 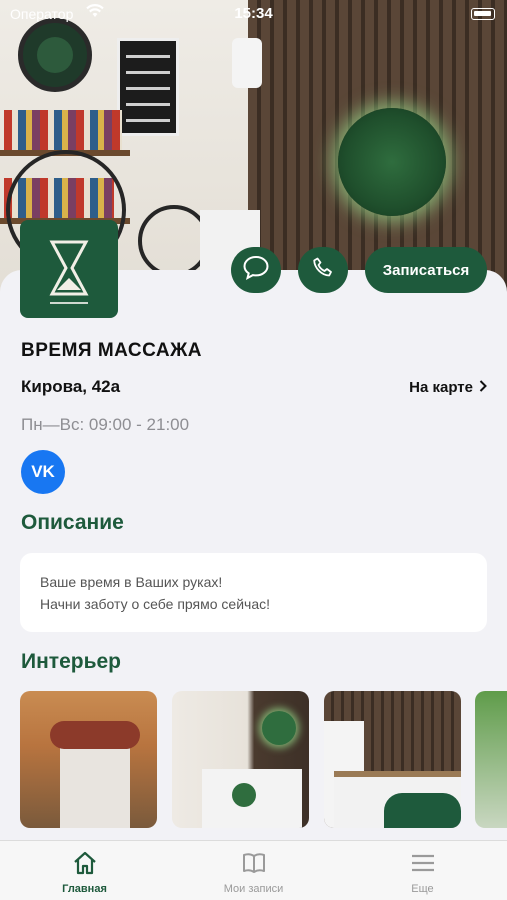 I want to click on description-heading: Описание, so click(x=72, y=522).